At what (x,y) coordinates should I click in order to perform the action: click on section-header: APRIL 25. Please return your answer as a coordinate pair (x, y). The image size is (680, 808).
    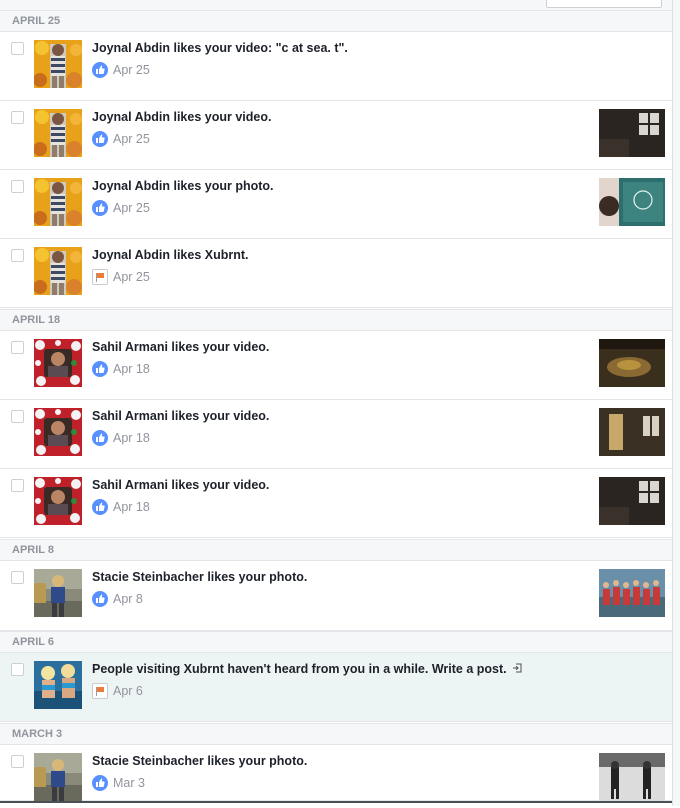
    Looking at the image, I should click on (336, 21).